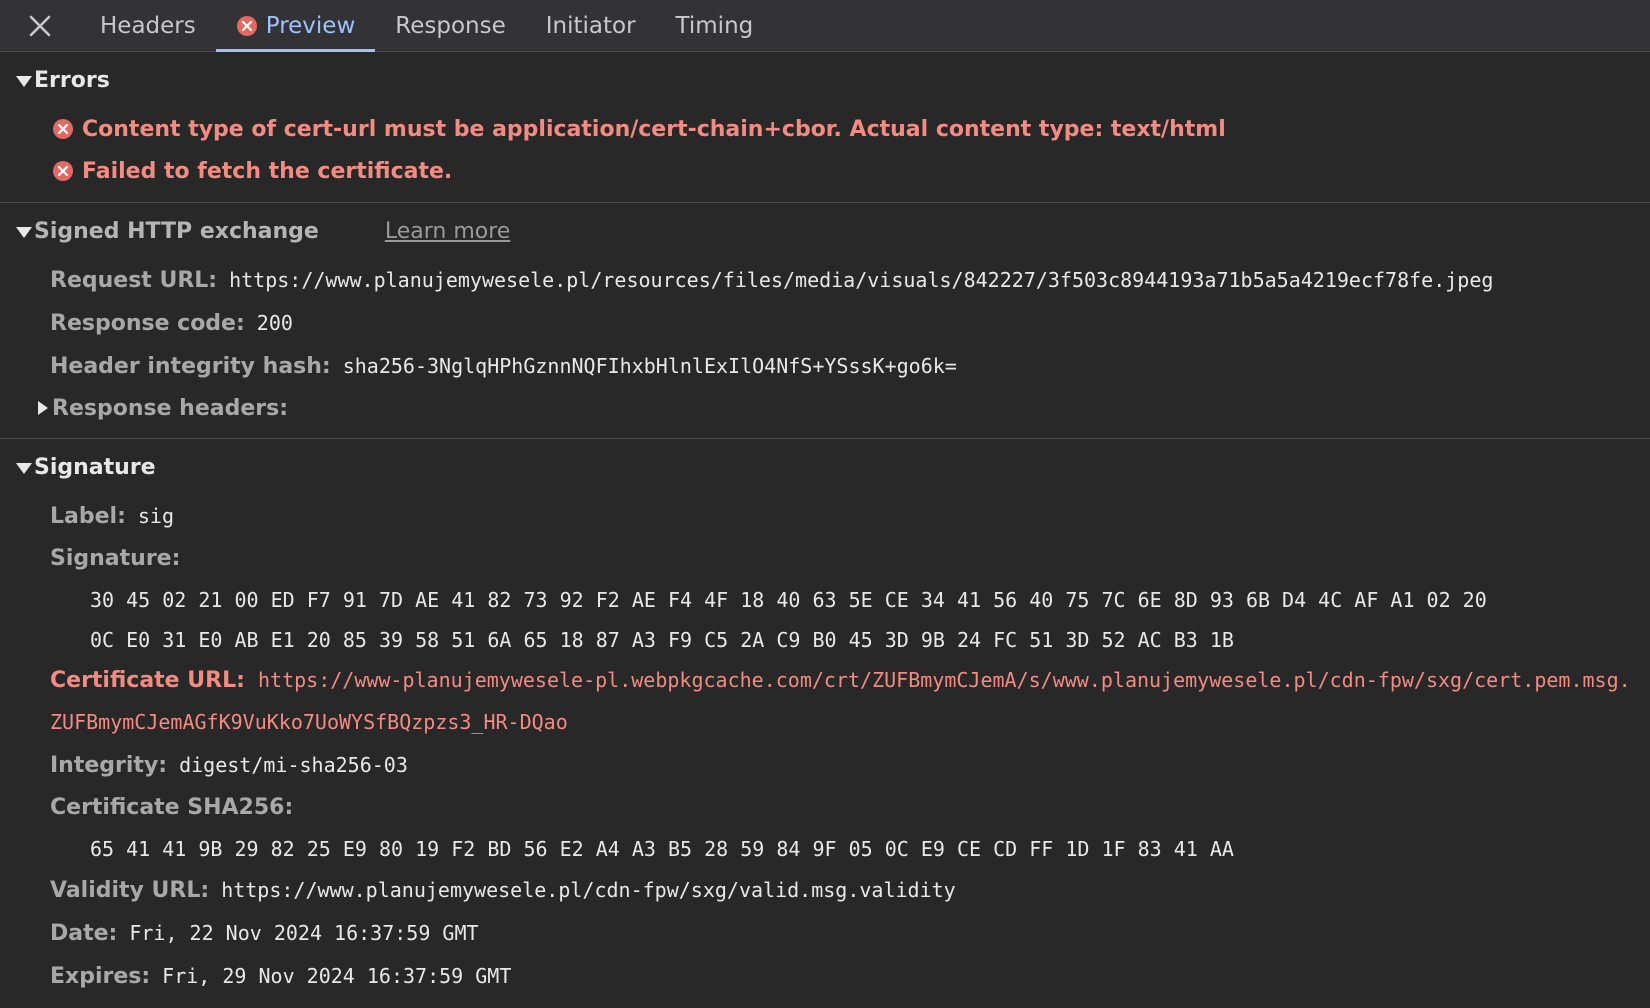 This screenshot has height=1008, width=1650. I want to click on validity-label: Validity URL:, so click(130, 890).